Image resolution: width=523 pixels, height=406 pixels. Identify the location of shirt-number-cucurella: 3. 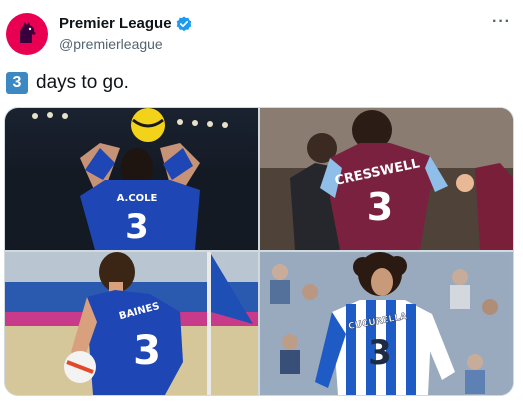
(380, 353).